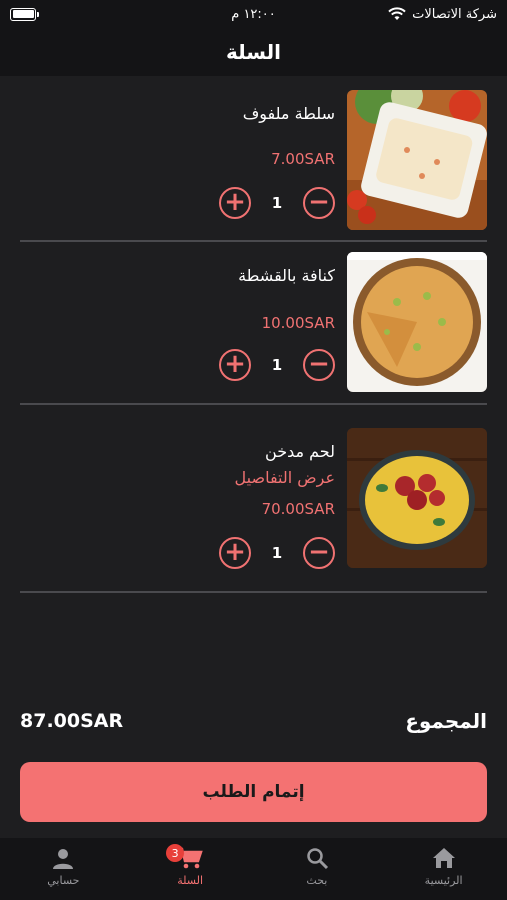 The image size is (507, 900). I want to click on page-title: السلة, so click(253, 52).